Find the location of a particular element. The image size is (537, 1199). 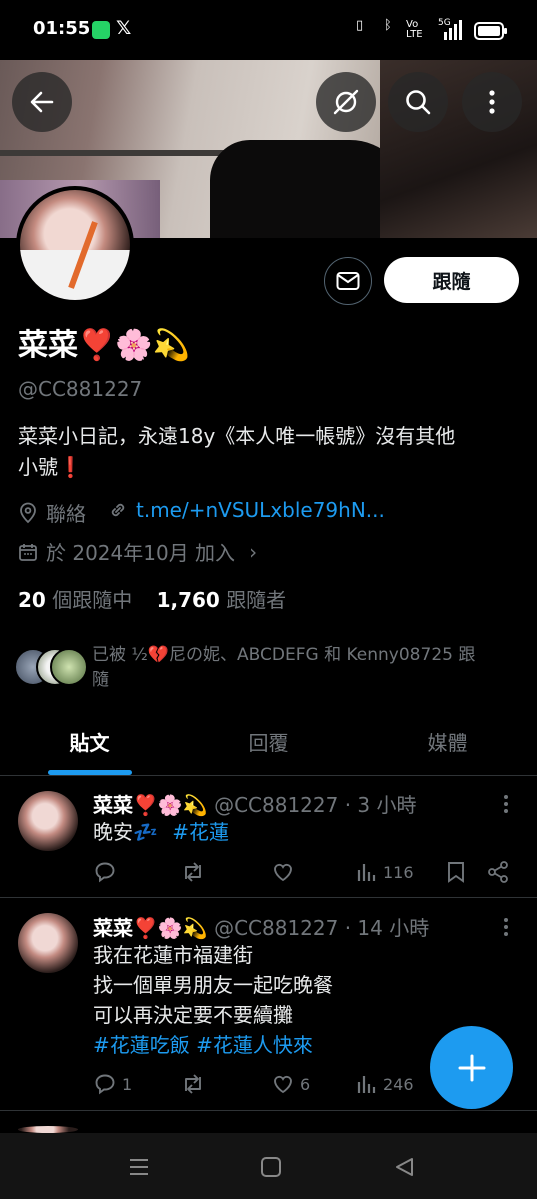

reply-button: 1 is located at coordinates (112, 1084).